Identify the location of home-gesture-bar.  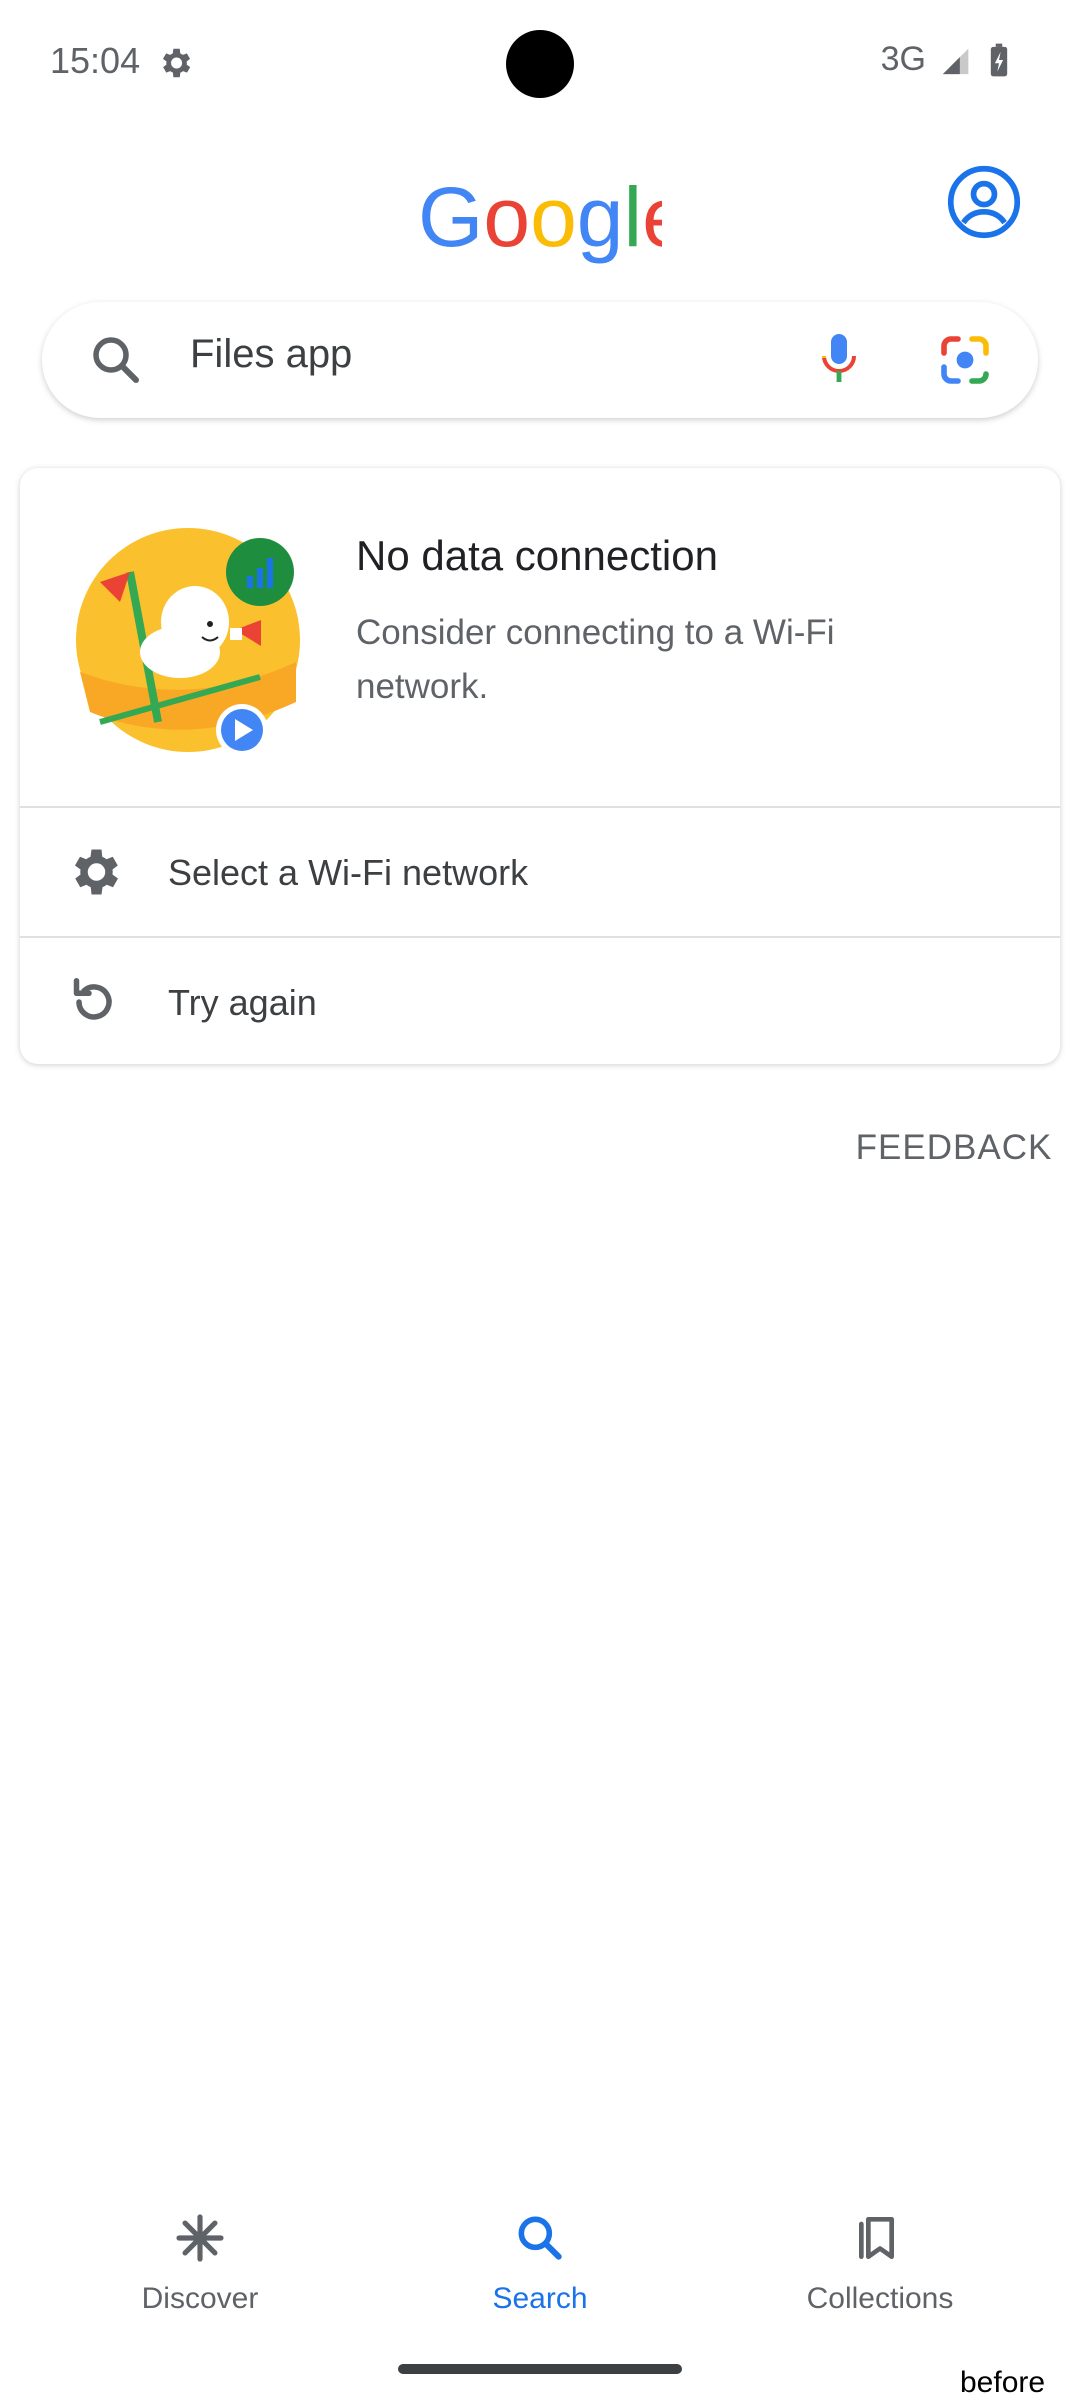
(540, 2369).